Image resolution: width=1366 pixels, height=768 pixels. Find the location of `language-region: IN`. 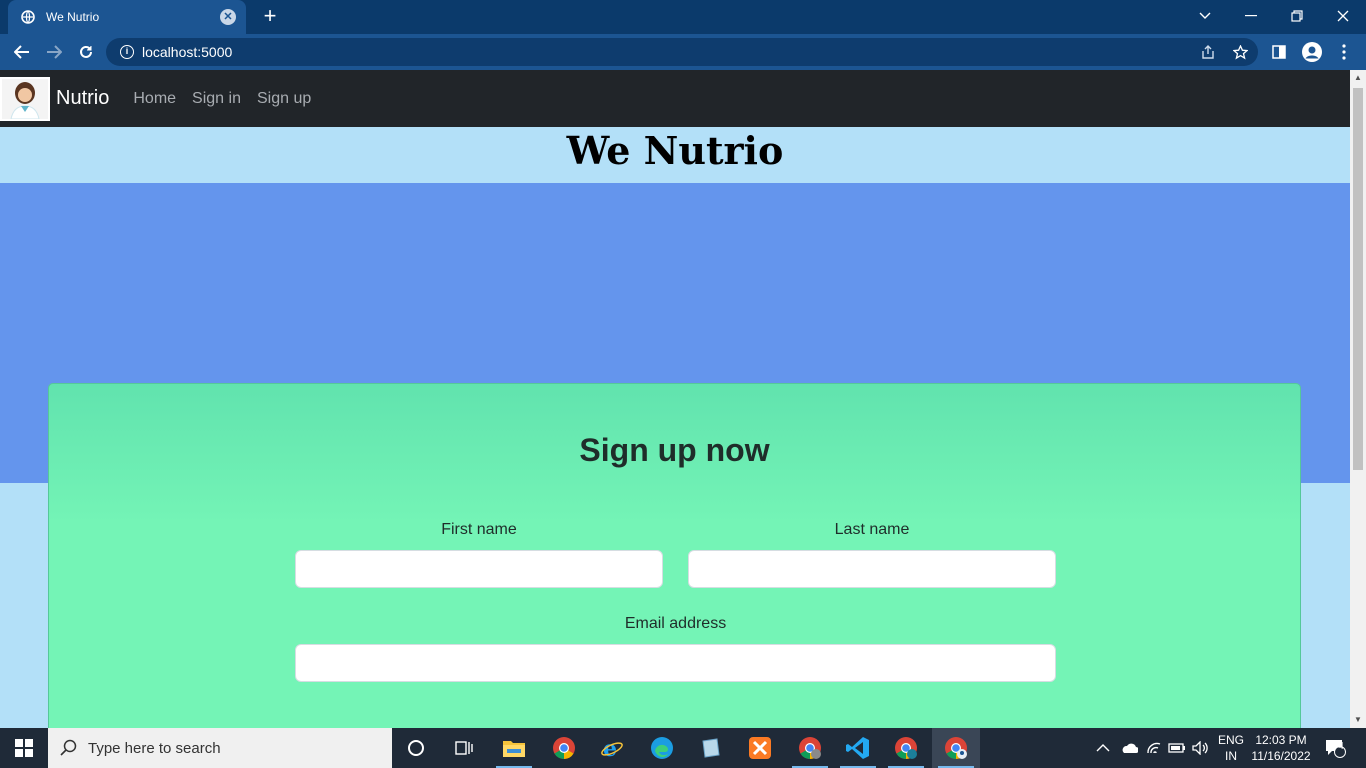

language-region: IN is located at coordinates (1231, 756).